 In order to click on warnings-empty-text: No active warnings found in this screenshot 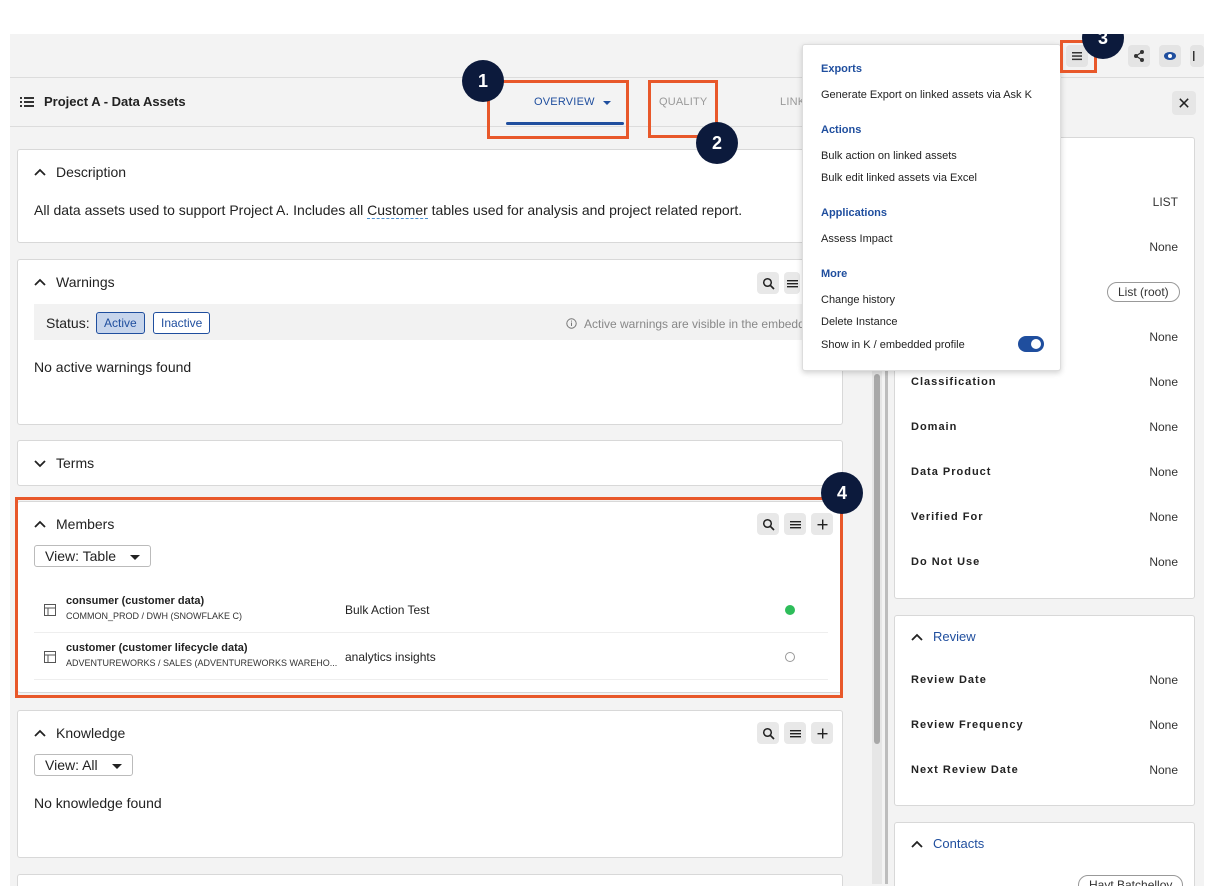, I will do `click(113, 367)`.